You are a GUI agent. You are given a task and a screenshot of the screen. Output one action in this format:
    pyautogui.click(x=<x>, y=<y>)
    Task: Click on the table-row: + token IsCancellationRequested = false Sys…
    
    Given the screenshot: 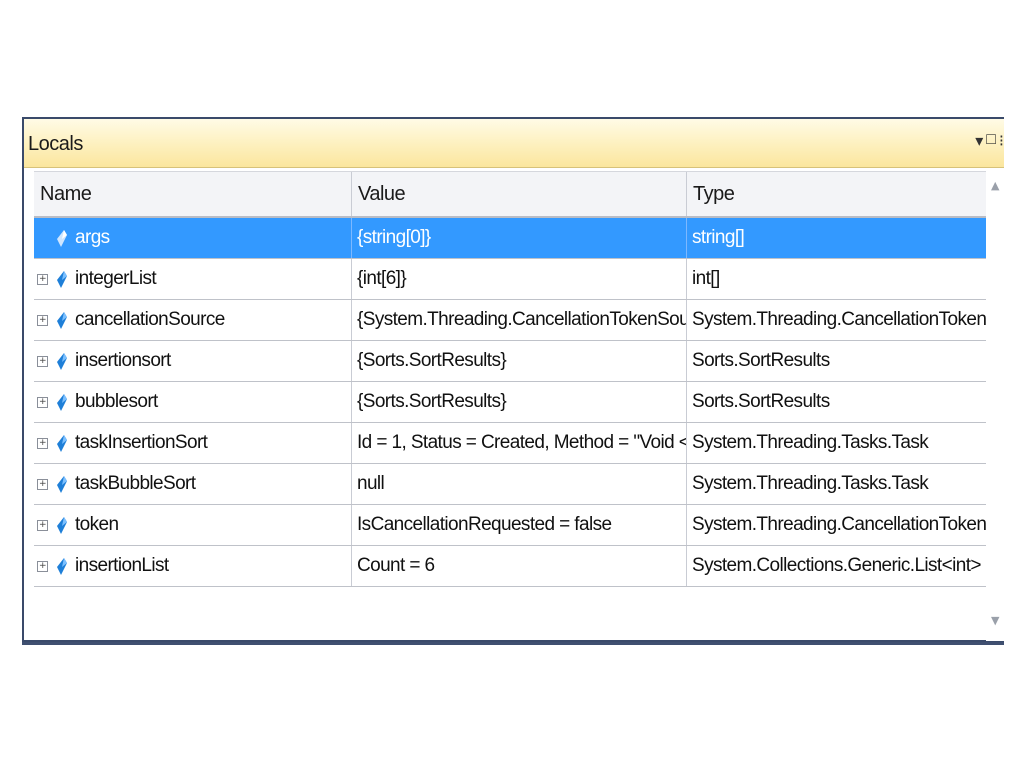 What is the action you would take?
    pyautogui.click(x=513, y=525)
    